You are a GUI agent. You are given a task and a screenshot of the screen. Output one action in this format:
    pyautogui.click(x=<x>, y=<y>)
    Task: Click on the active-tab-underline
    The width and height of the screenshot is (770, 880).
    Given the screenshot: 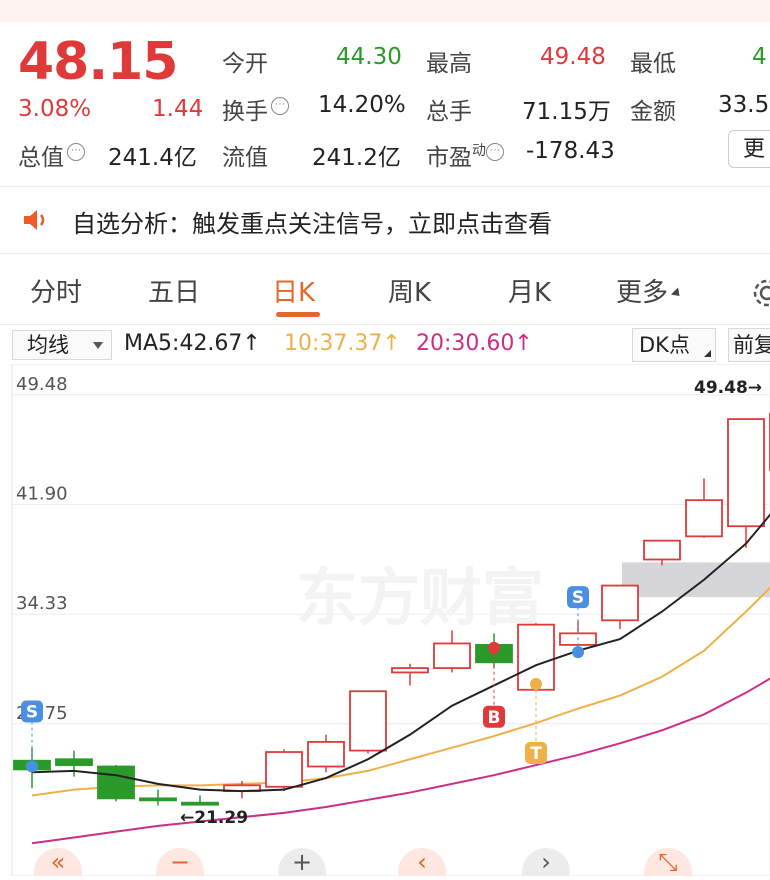 What is the action you would take?
    pyautogui.click(x=298, y=314)
    